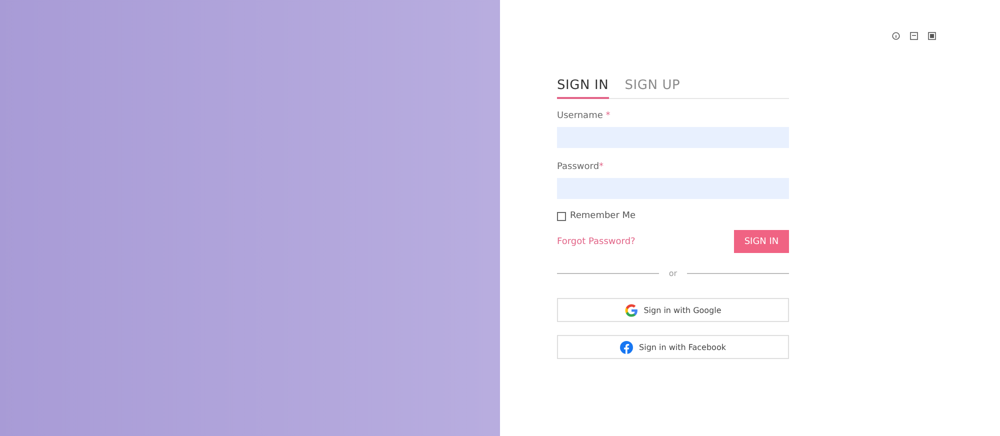 This screenshot has width=1000, height=436. What do you see at coordinates (603, 216) in the screenshot?
I see `checkbox-label: Remember Me` at bounding box center [603, 216].